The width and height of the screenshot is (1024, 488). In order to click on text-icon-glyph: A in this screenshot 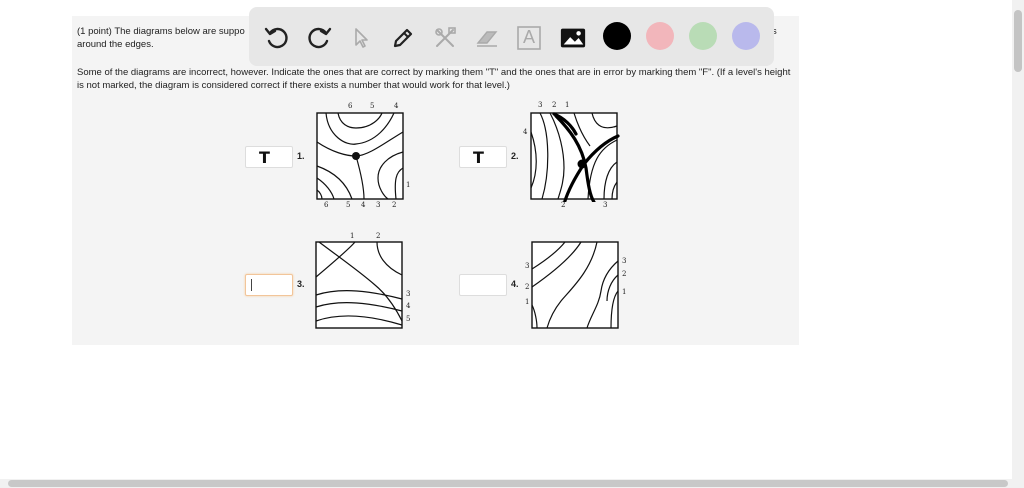, I will do `click(529, 37)`.